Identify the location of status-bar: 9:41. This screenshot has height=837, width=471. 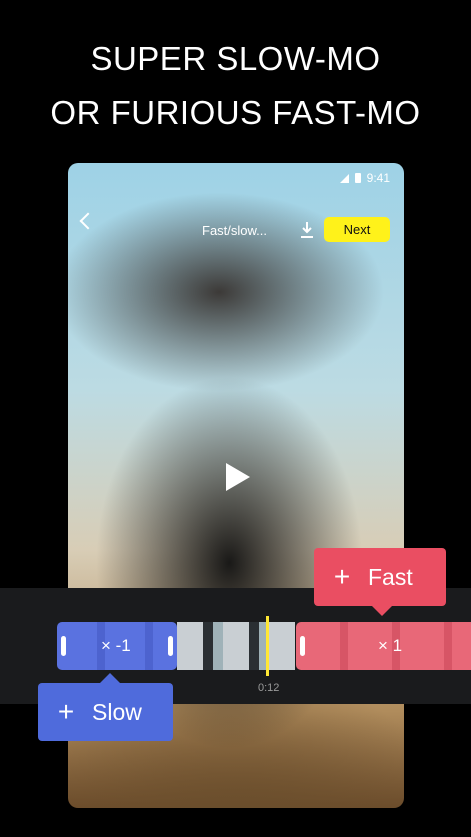
(364, 178).